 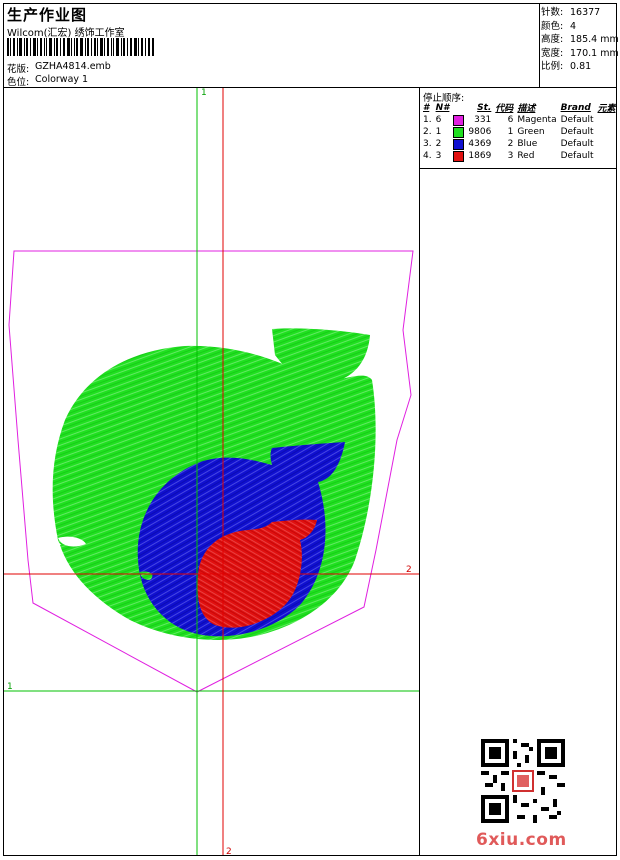 I want to click on guide-label-v-bottom: 2, so click(x=229, y=852).